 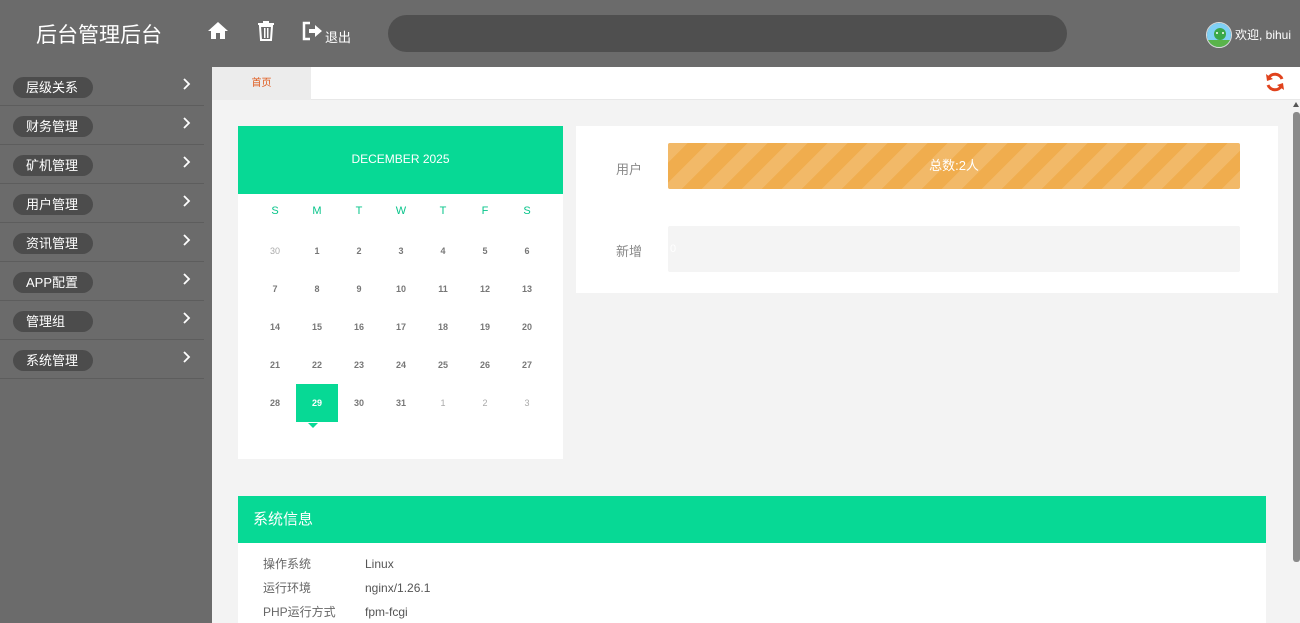 I want to click on calendar-day: 21, so click(x=275, y=365).